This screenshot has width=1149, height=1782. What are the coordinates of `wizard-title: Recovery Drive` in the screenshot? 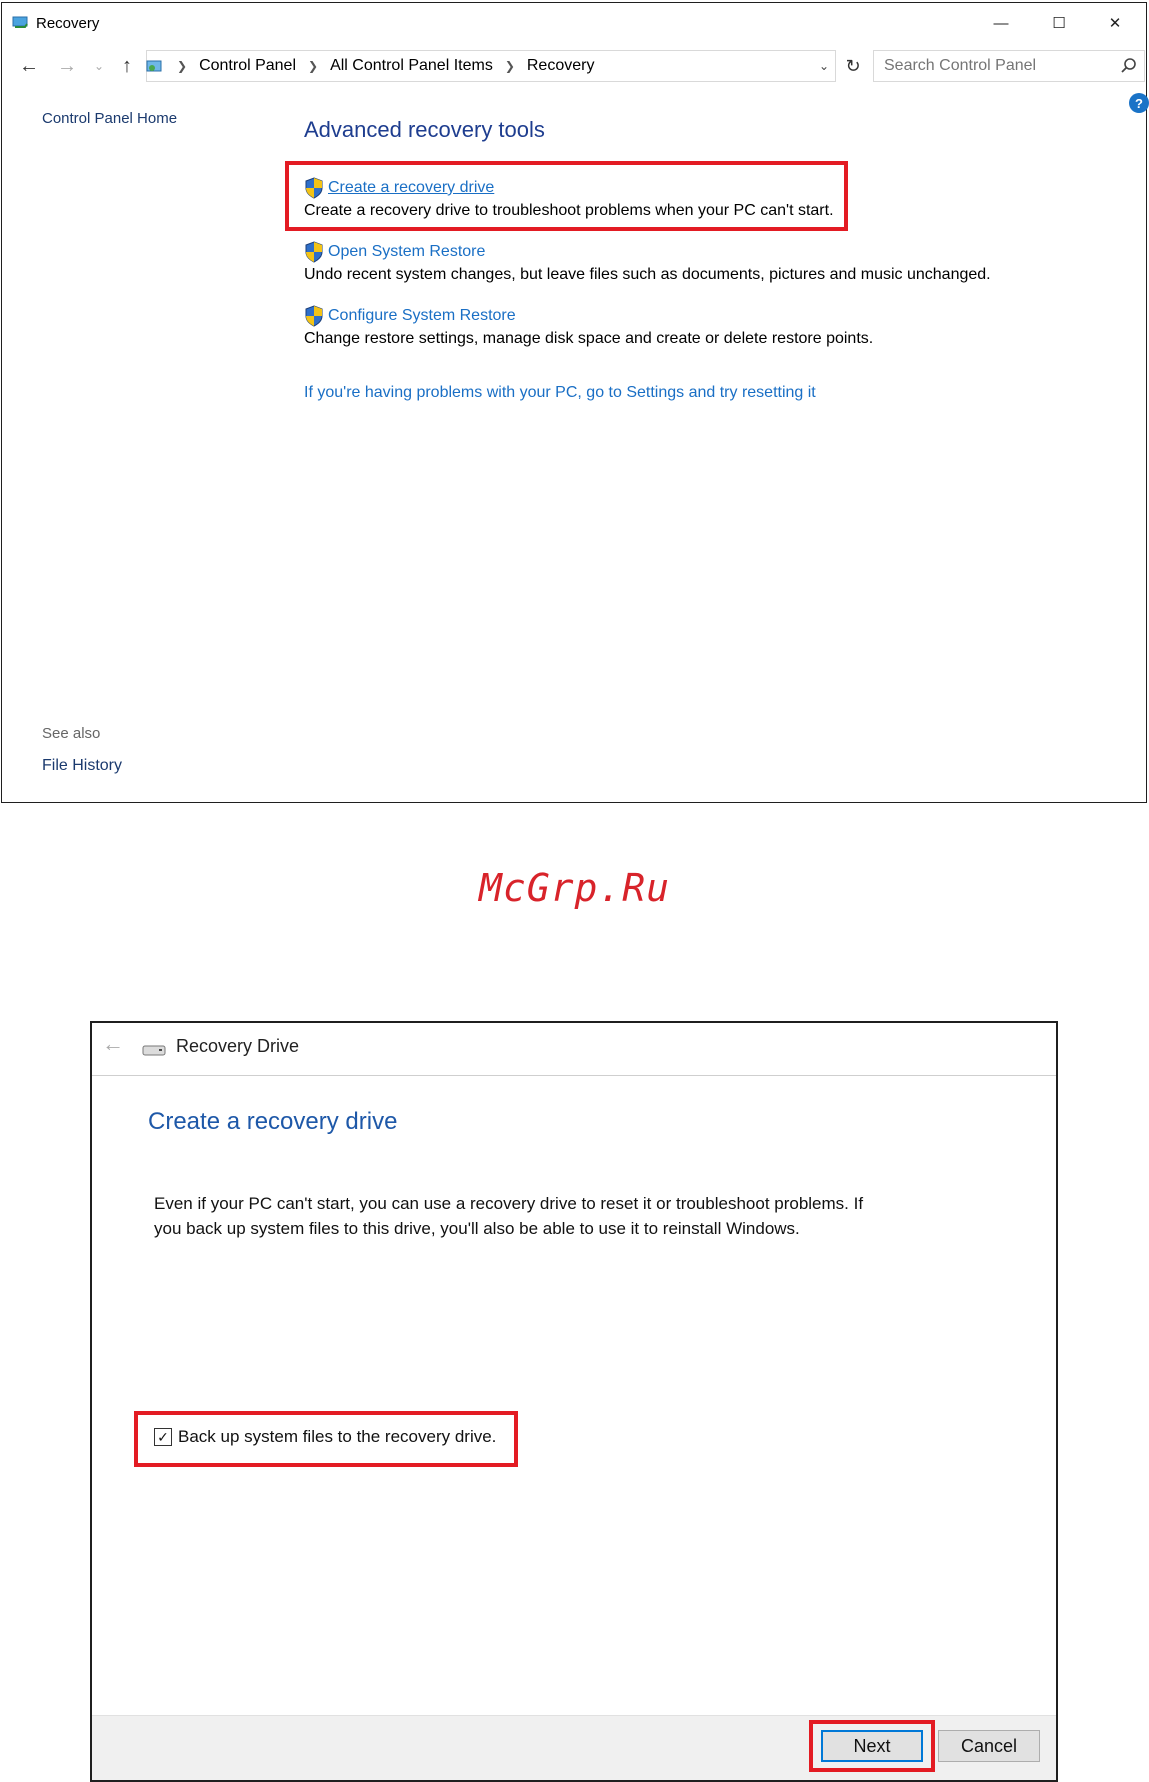 It's located at (238, 1046).